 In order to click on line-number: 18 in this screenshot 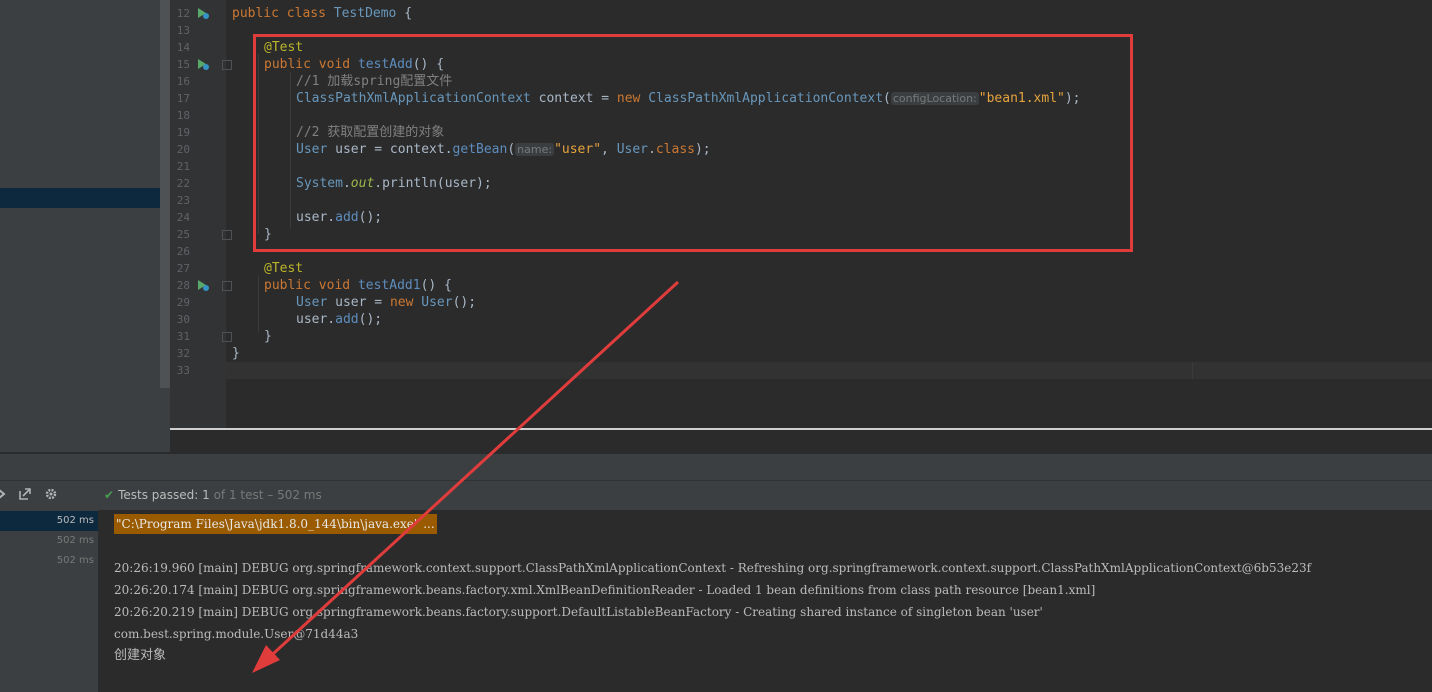, I will do `click(183, 115)`.